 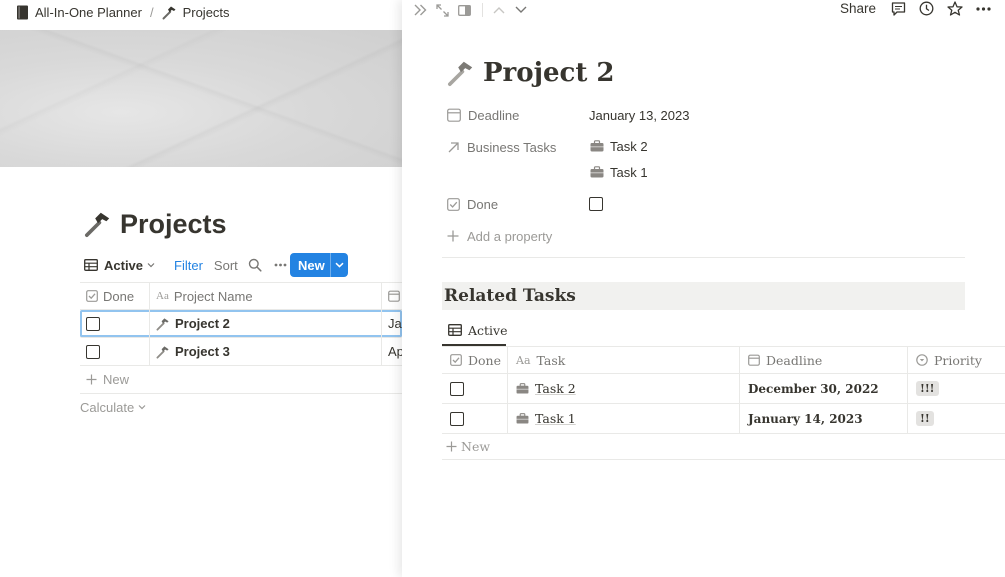 I want to click on comment-icon, so click(x=898, y=8).